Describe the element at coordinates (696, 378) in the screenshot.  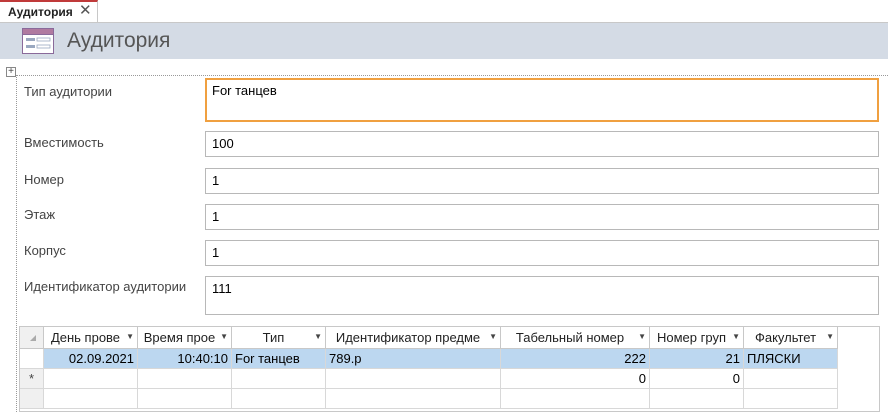
I see `new-cell-group-number: 0` at that location.